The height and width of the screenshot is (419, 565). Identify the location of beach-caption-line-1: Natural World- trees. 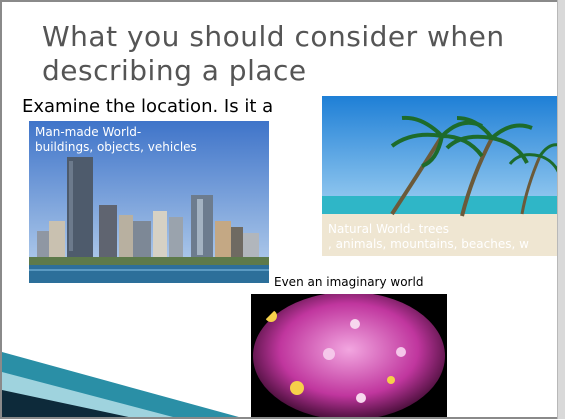
(389, 229).